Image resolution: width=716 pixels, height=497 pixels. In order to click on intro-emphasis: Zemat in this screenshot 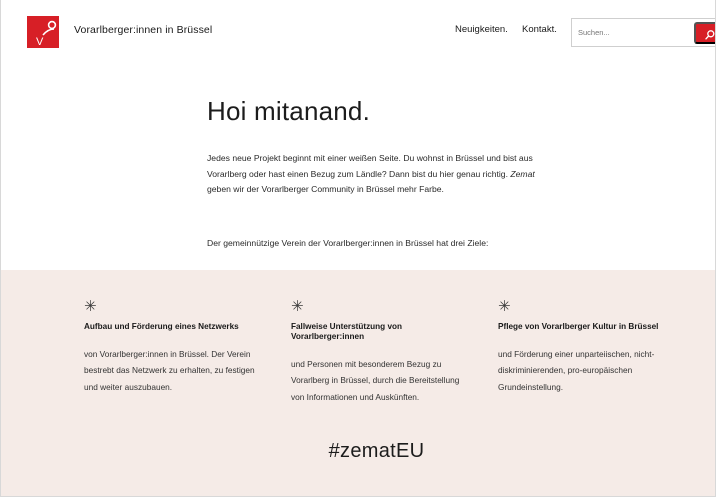, I will do `click(522, 173)`.